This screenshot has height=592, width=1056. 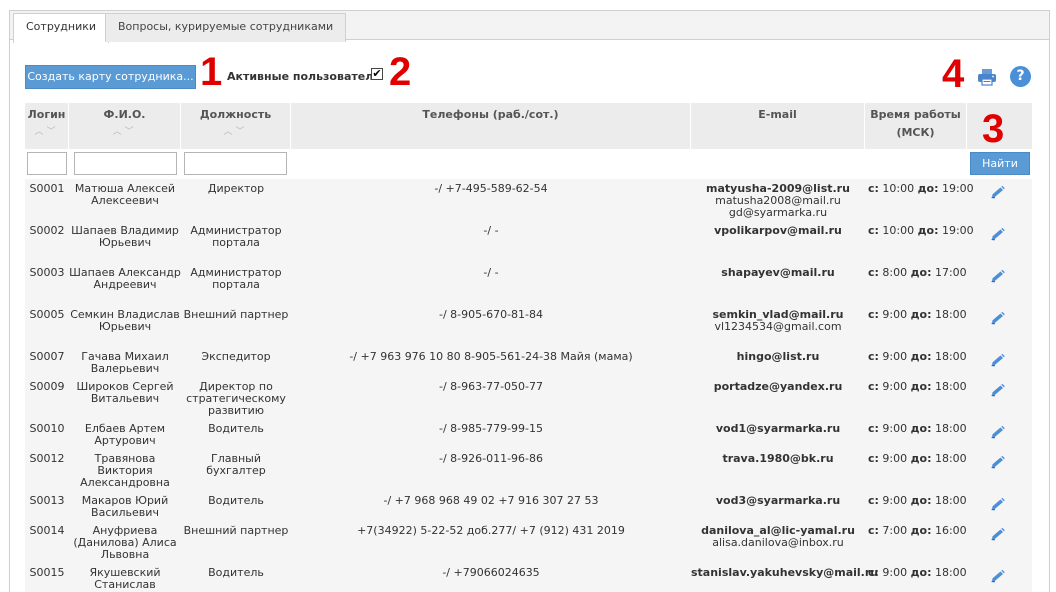 I want to click on print-icon, so click(x=987, y=77).